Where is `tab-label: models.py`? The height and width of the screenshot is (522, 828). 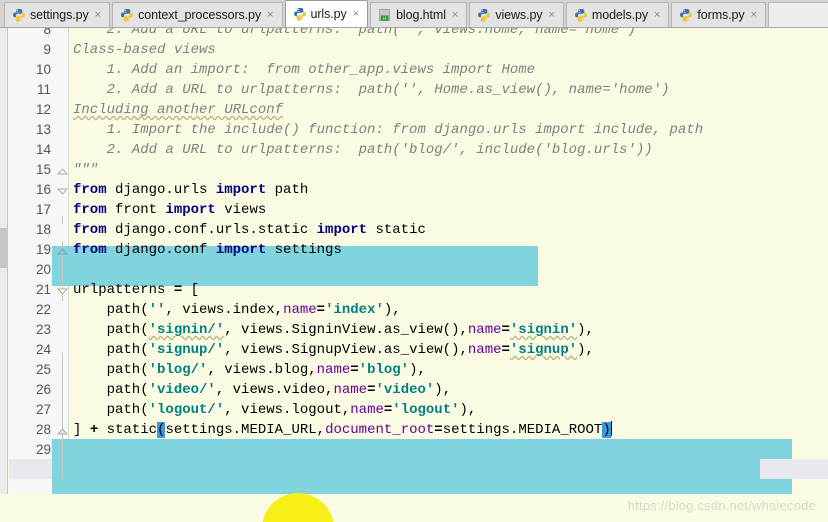 tab-label: models.py is located at coordinates (619, 15).